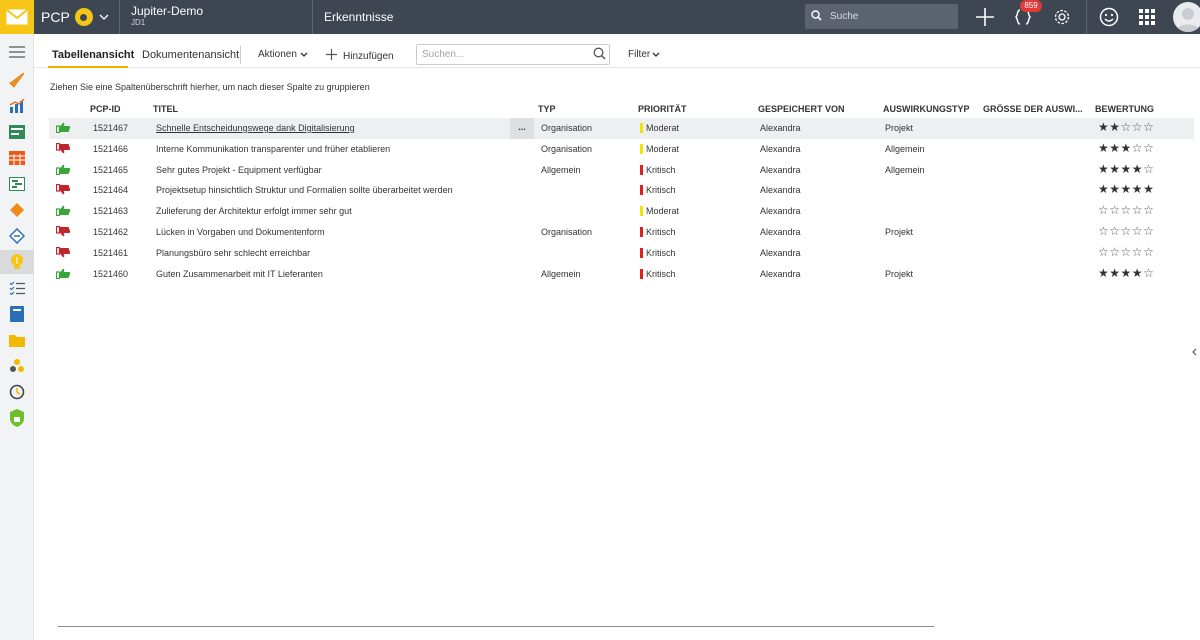  Describe the element at coordinates (17, 158) in the screenshot. I see `calendar-grid-icon` at that location.